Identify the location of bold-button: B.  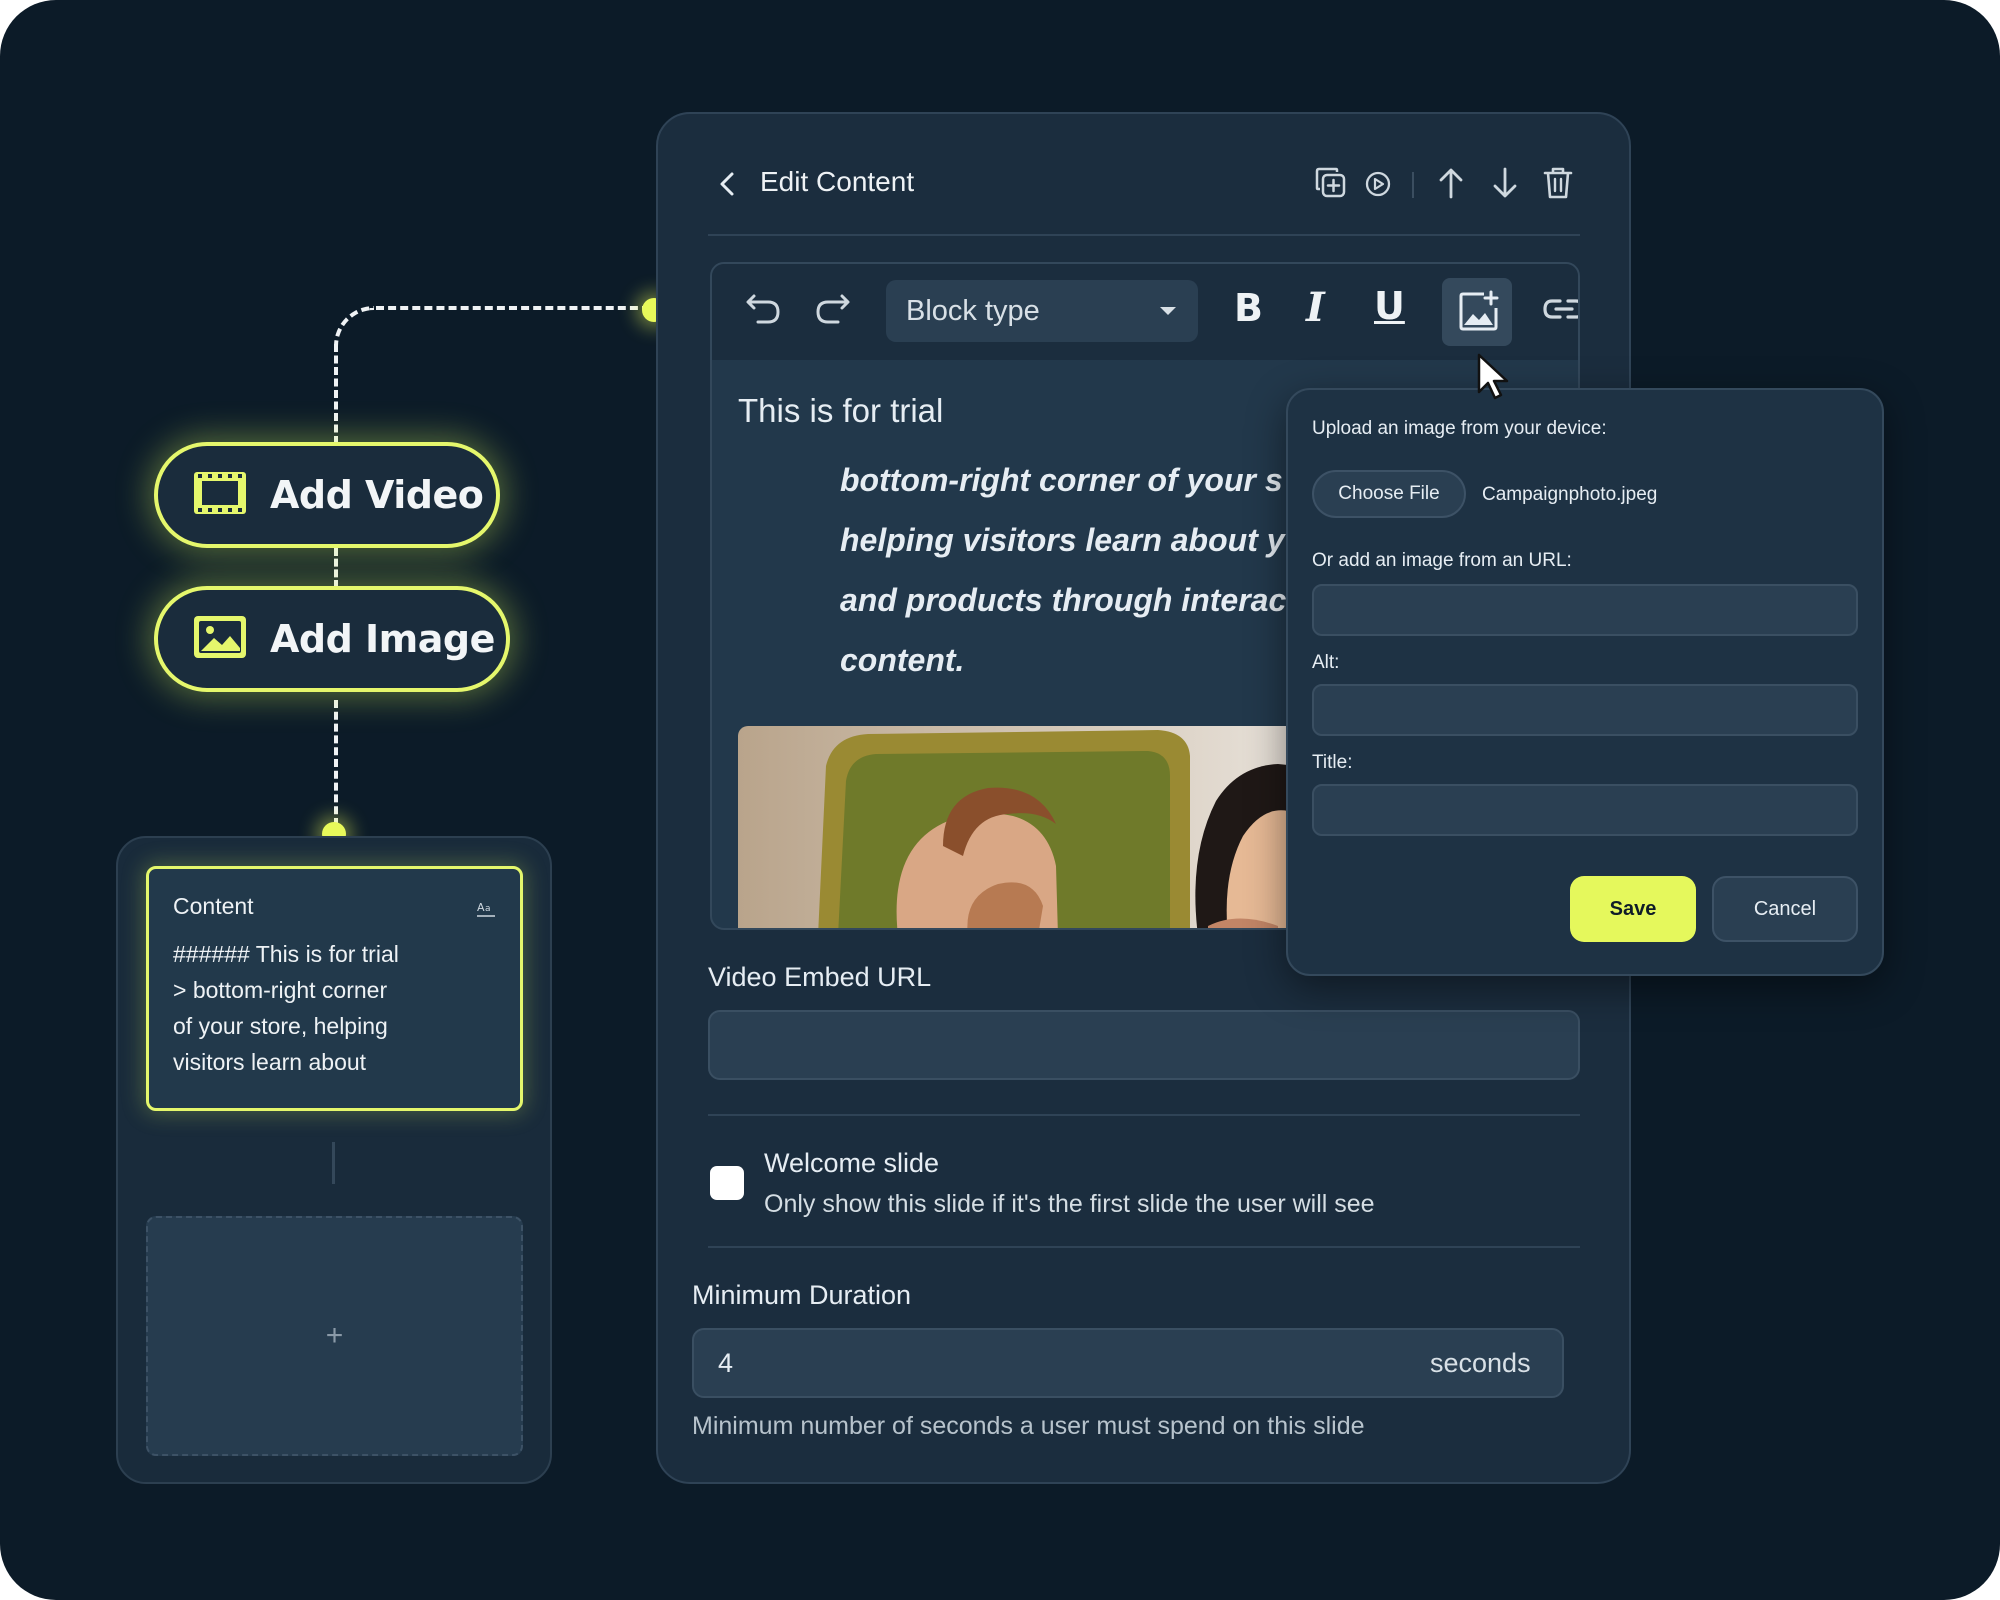
(1248, 308).